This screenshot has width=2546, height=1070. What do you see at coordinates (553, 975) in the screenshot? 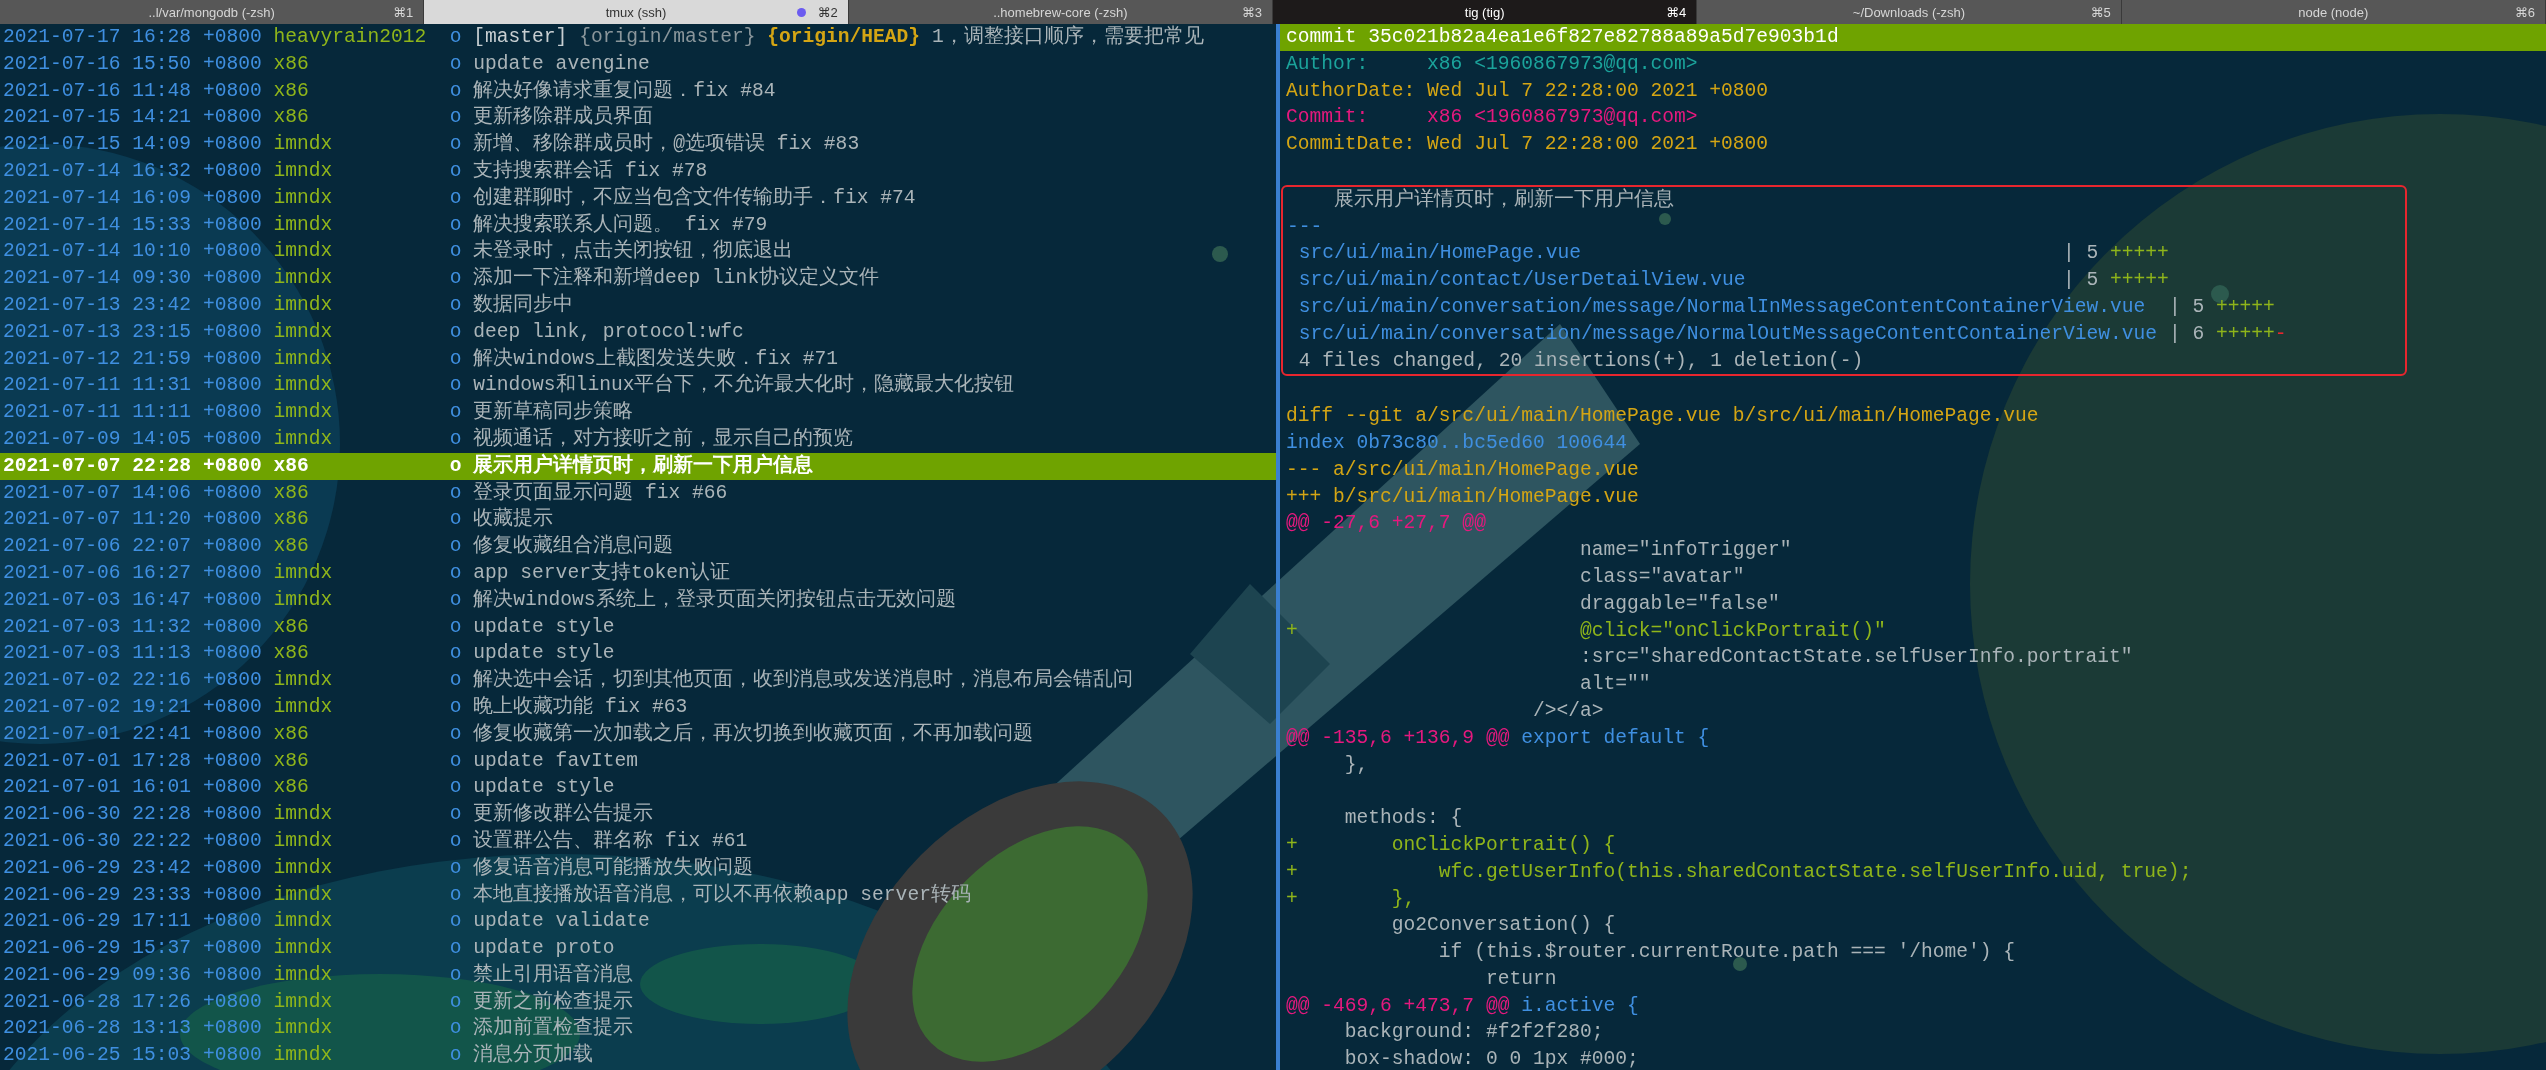
I see `commit-message: 禁止引用语音消息` at bounding box center [553, 975].